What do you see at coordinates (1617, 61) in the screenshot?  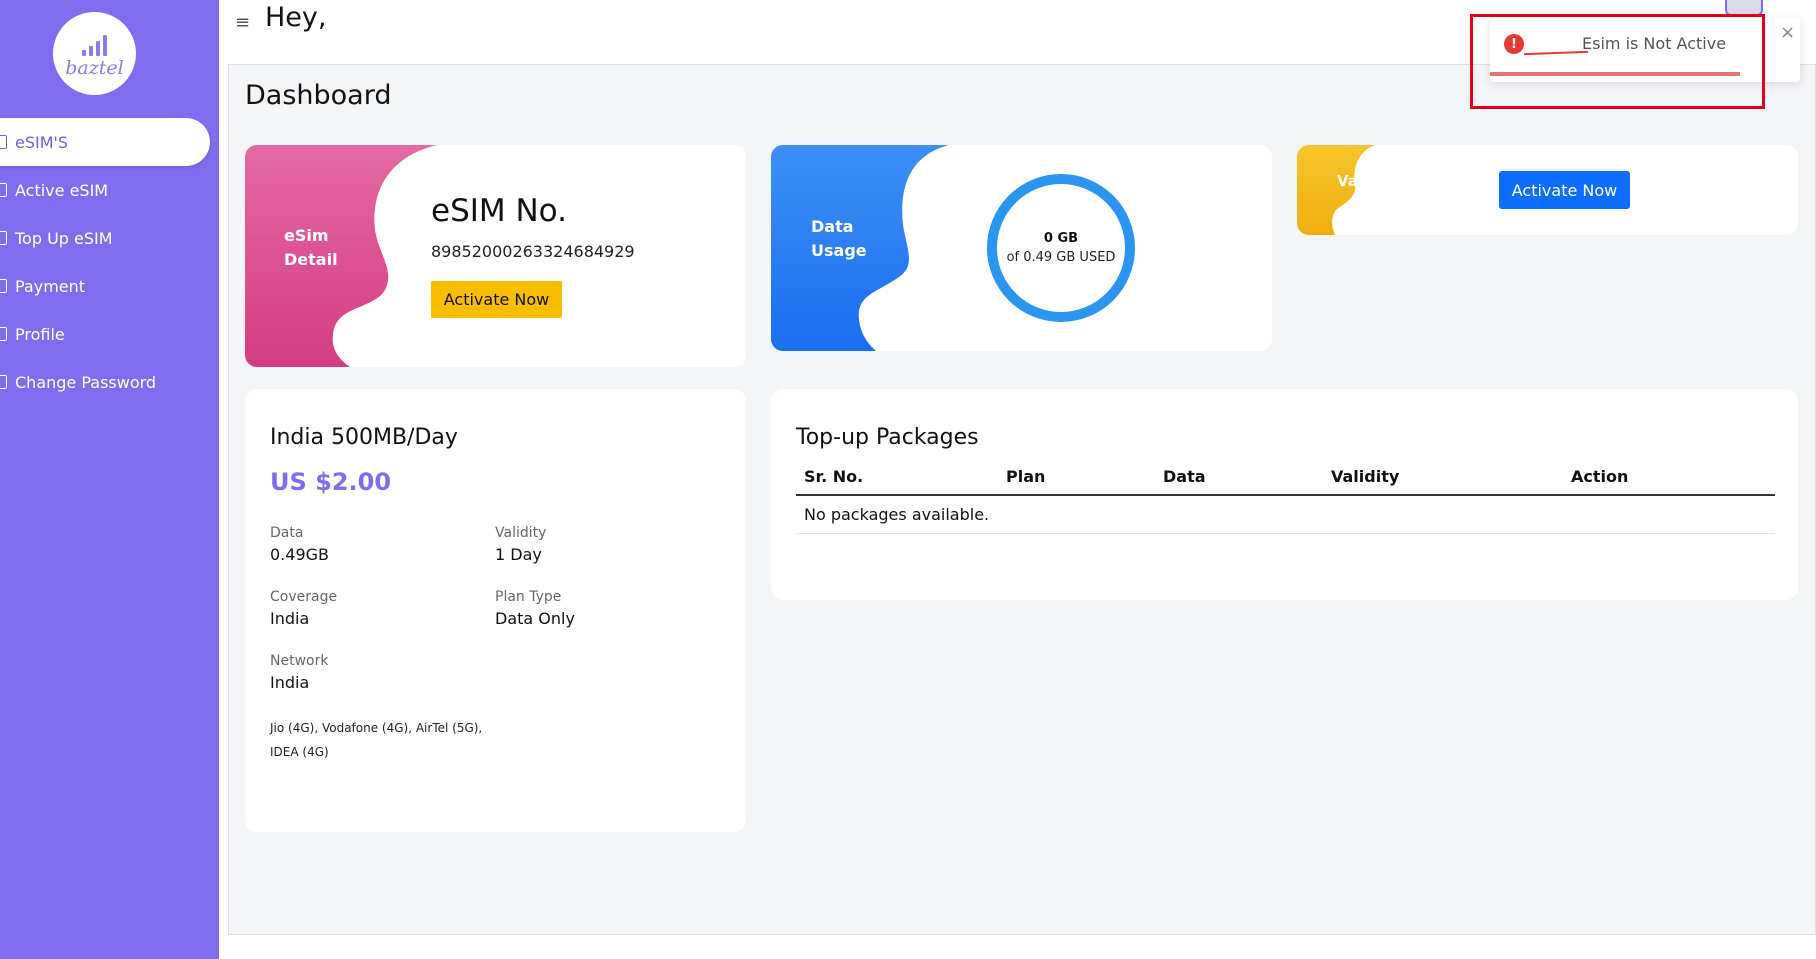 I see `highlight-box` at bounding box center [1617, 61].